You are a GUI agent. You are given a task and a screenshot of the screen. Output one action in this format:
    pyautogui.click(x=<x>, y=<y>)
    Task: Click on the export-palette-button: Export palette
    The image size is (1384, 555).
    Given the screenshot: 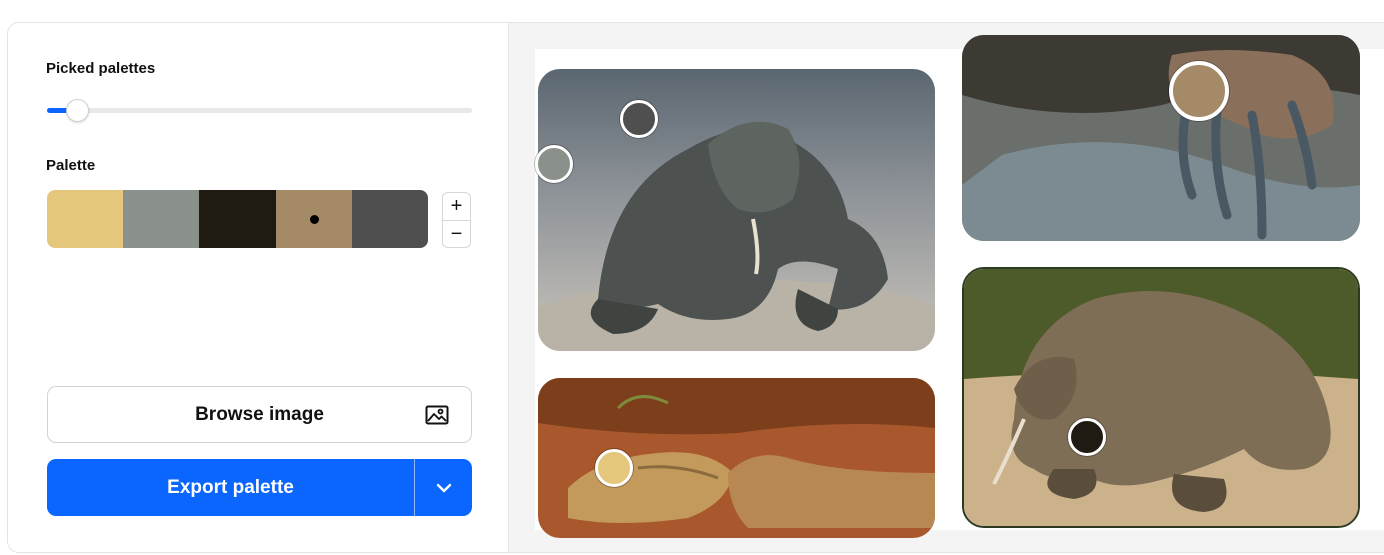 What is the action you would take?
    pyautogui.click(x=230, y=487)
    